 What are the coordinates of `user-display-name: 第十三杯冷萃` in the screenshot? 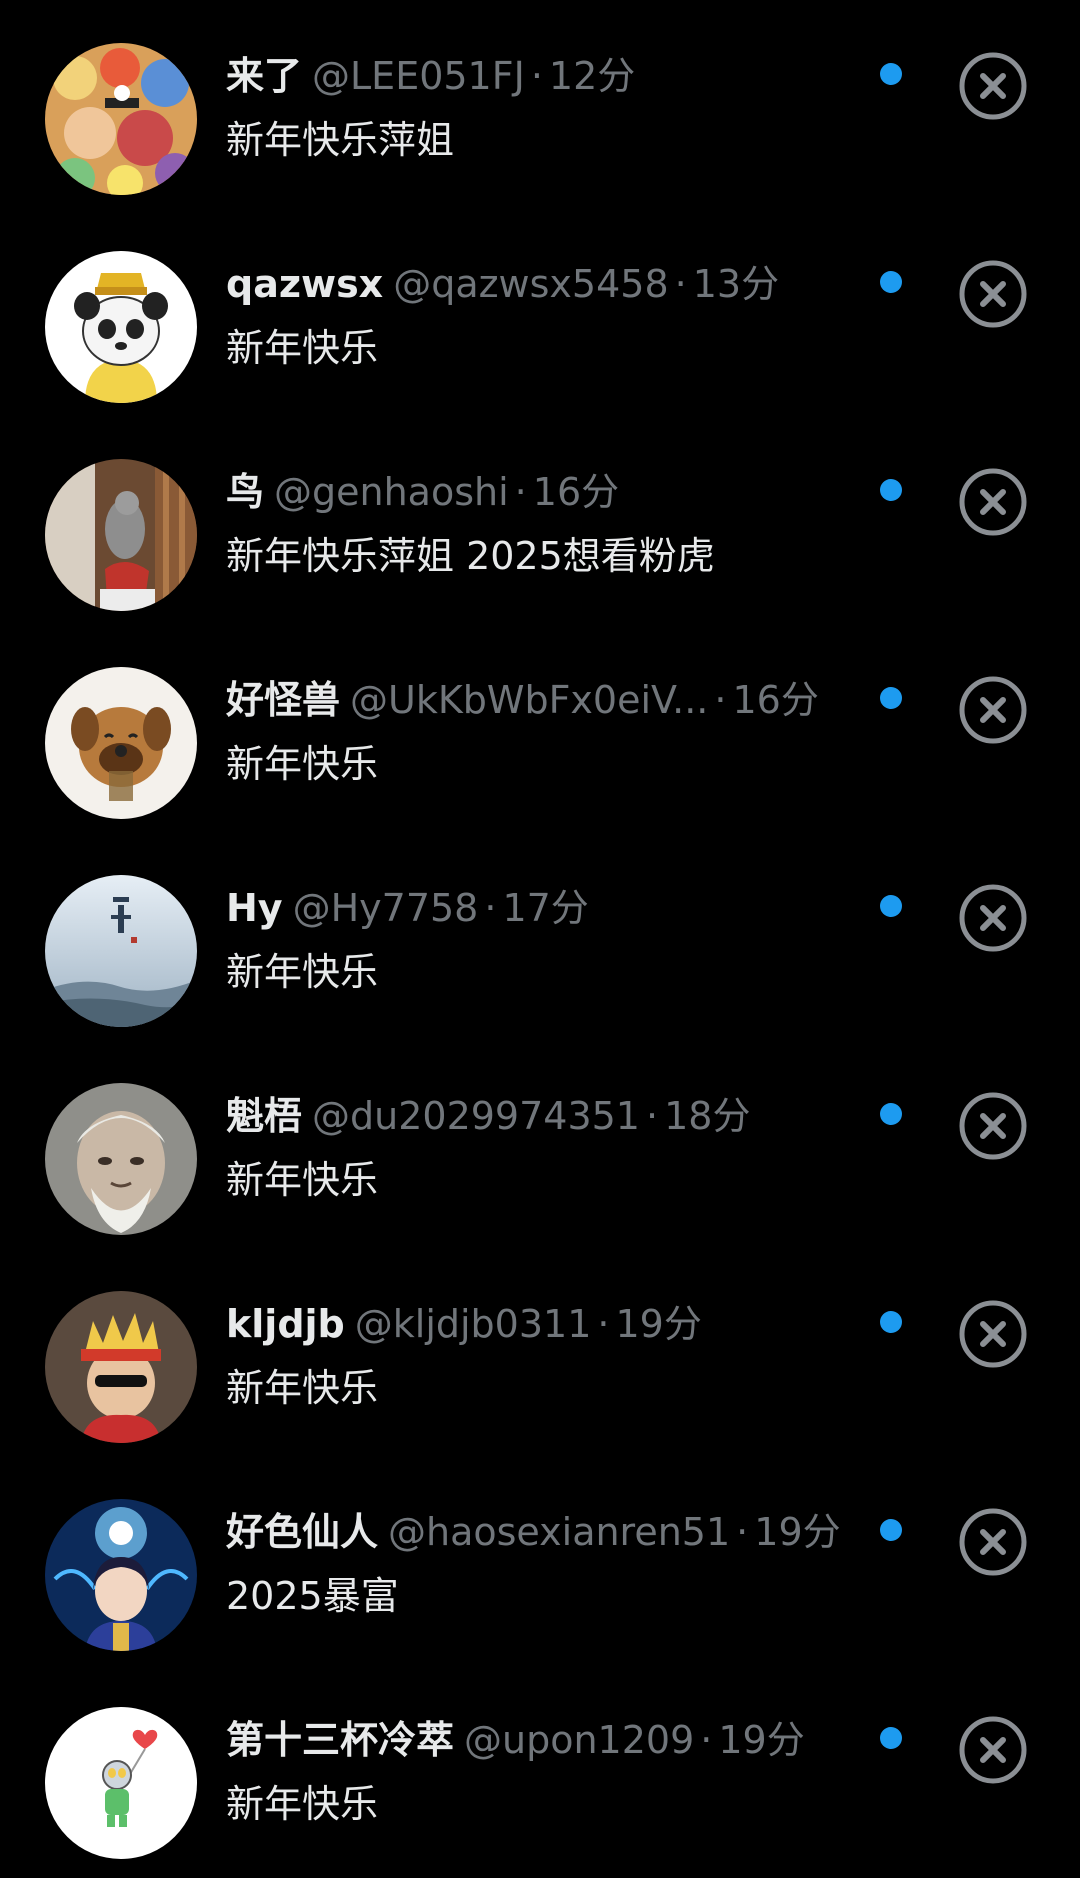 It's located at (340, 1740).